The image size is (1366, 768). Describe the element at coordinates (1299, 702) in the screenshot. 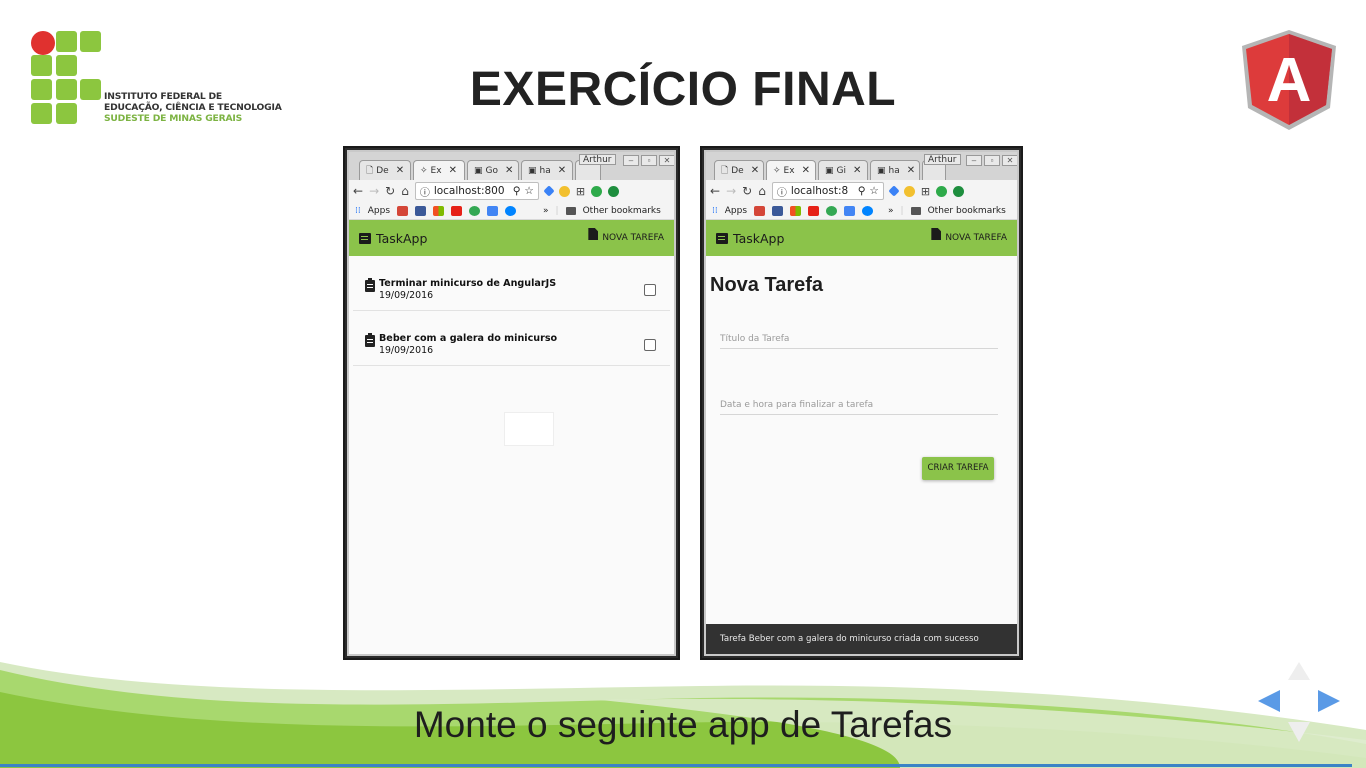

I see `slide-navigation` at that location.